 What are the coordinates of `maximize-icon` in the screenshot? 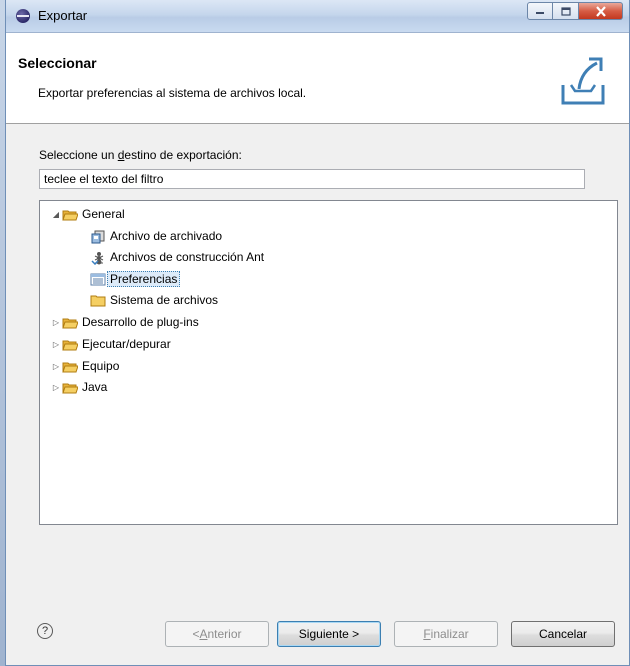 It's located at (565, 11).